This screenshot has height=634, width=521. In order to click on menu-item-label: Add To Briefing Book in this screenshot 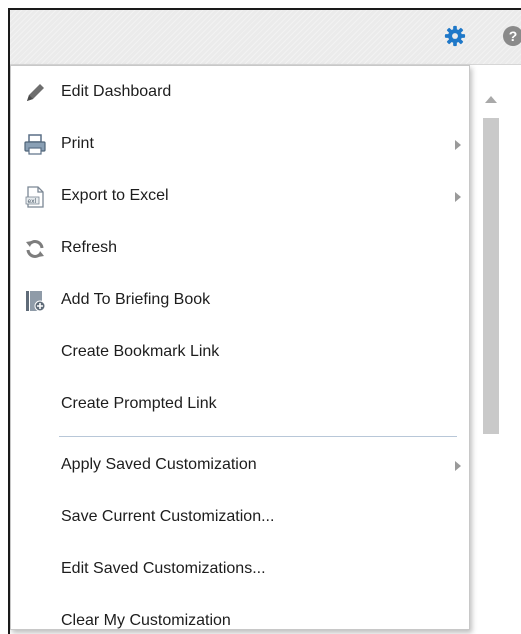, I will do `click(136, 299)`.